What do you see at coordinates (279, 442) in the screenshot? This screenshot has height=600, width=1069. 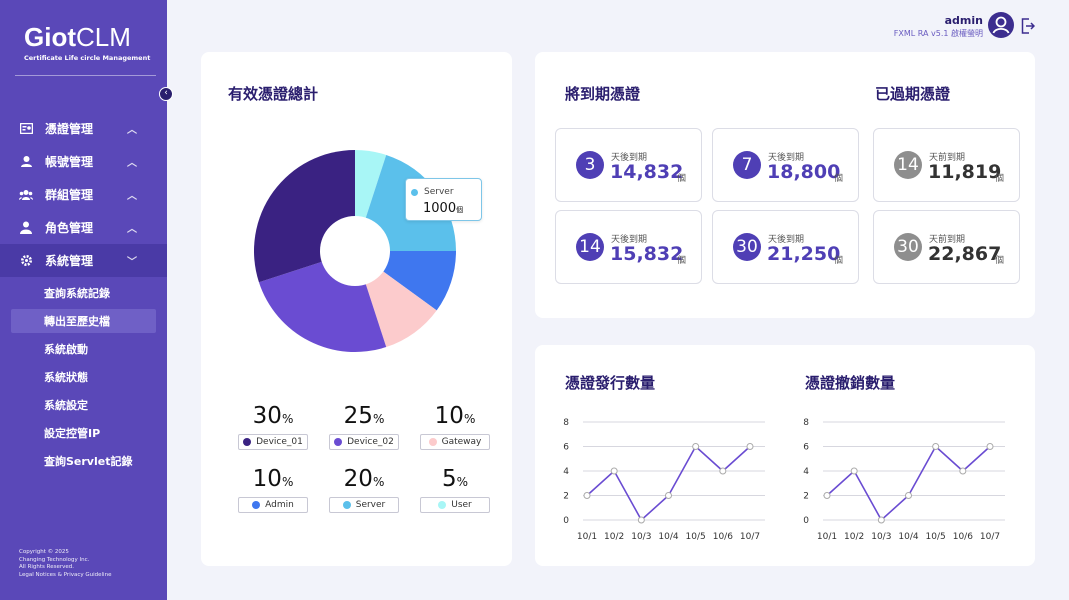 I see `legend-label: Device_01` at bounding box center [279, 442].